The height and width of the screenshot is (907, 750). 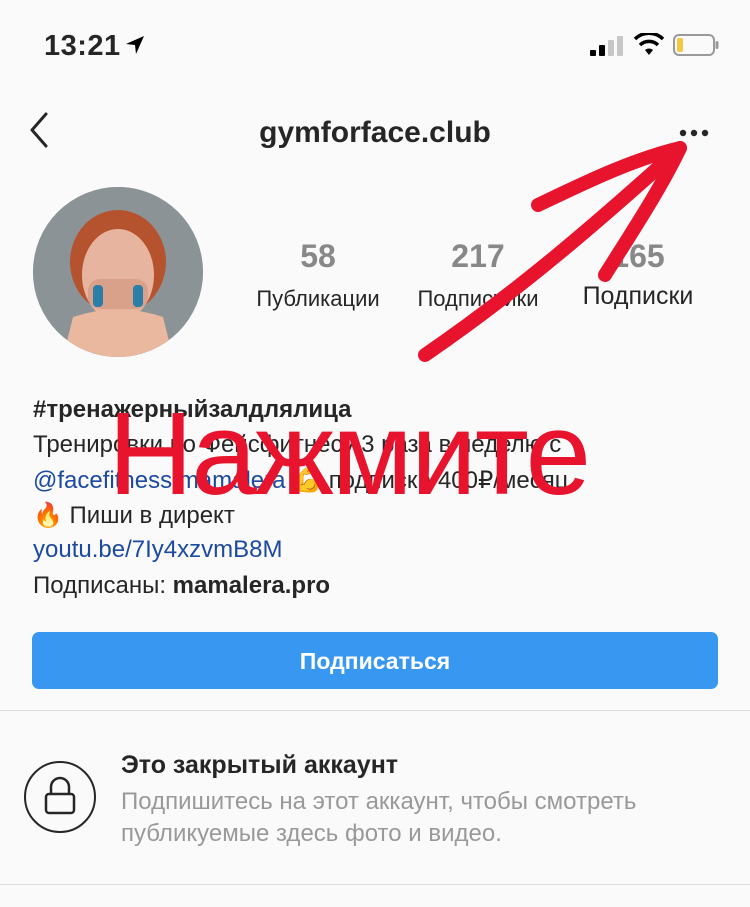 What do you see at coordinates (260, 765) in the screenshot?
I see `private-account-title: Это закрытый аккаунт` at bounding box center [260, 765].